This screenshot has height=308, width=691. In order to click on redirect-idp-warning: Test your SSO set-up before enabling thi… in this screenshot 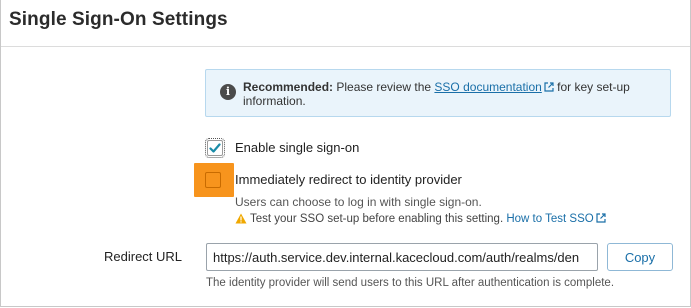, I will do `click(420, 219)`.